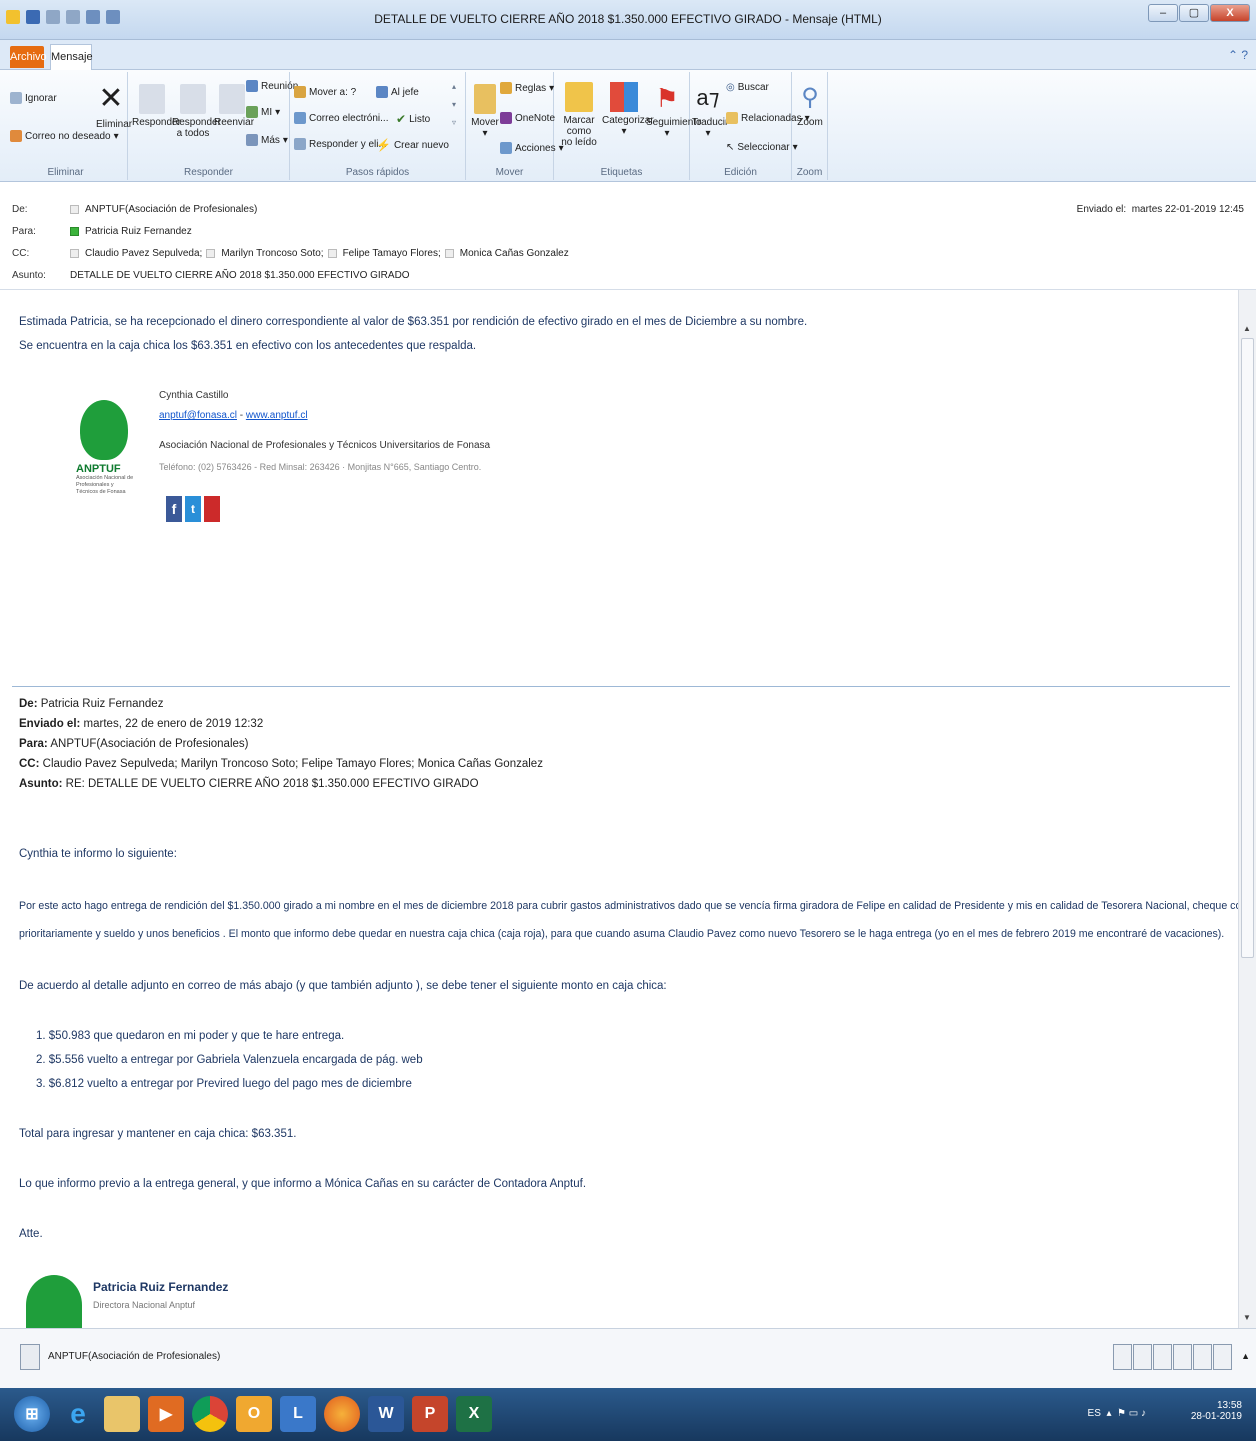  Describe the element at coordinates (68, 136) in the screenshot. I see `correo-no-deseado-label: Correo no deseado` at that location.